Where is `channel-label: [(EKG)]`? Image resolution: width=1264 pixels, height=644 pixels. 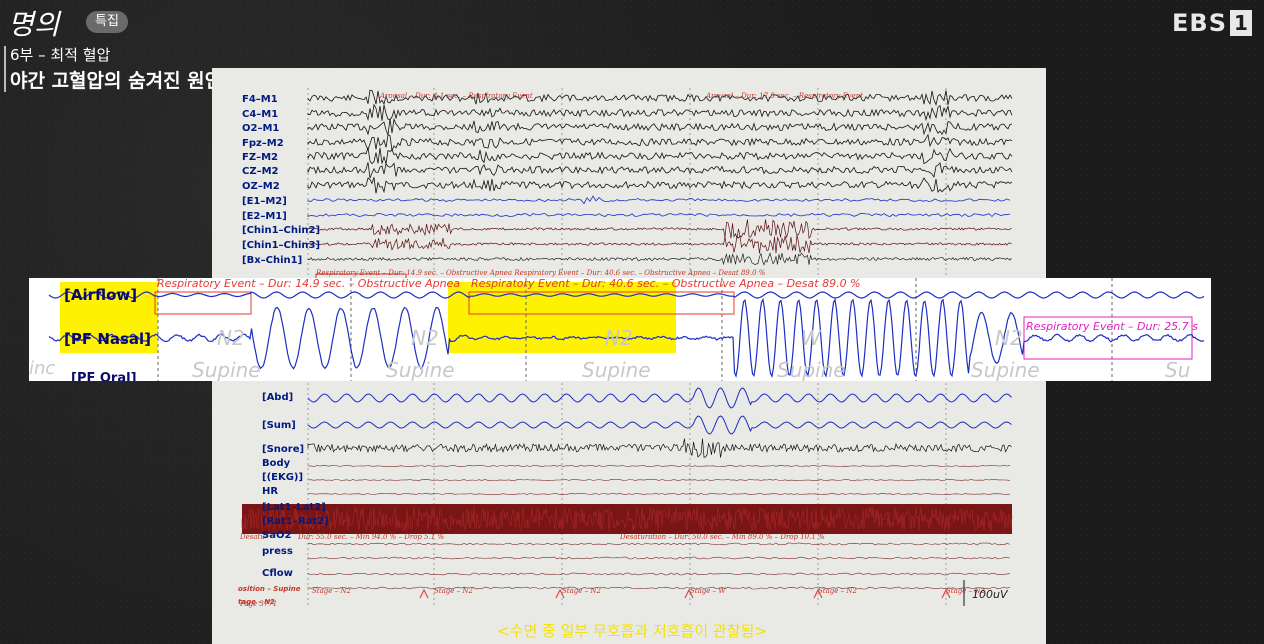 channel-label: [(EKG)] is located at coordinates (283, 477).